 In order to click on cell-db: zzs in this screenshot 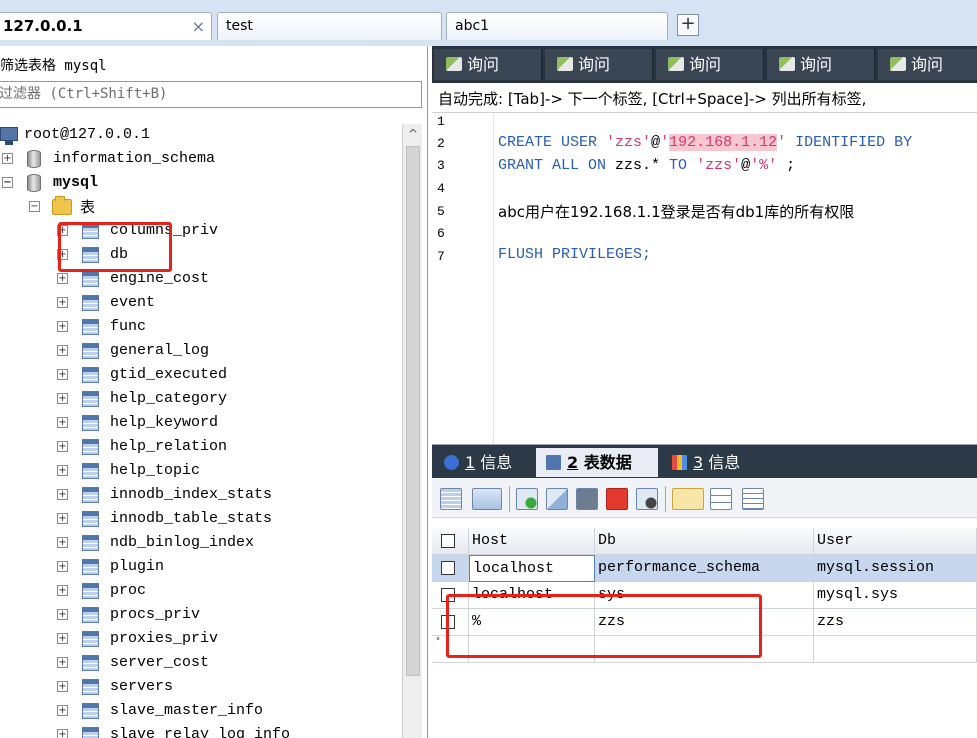, I will do `click(704, 622)`.